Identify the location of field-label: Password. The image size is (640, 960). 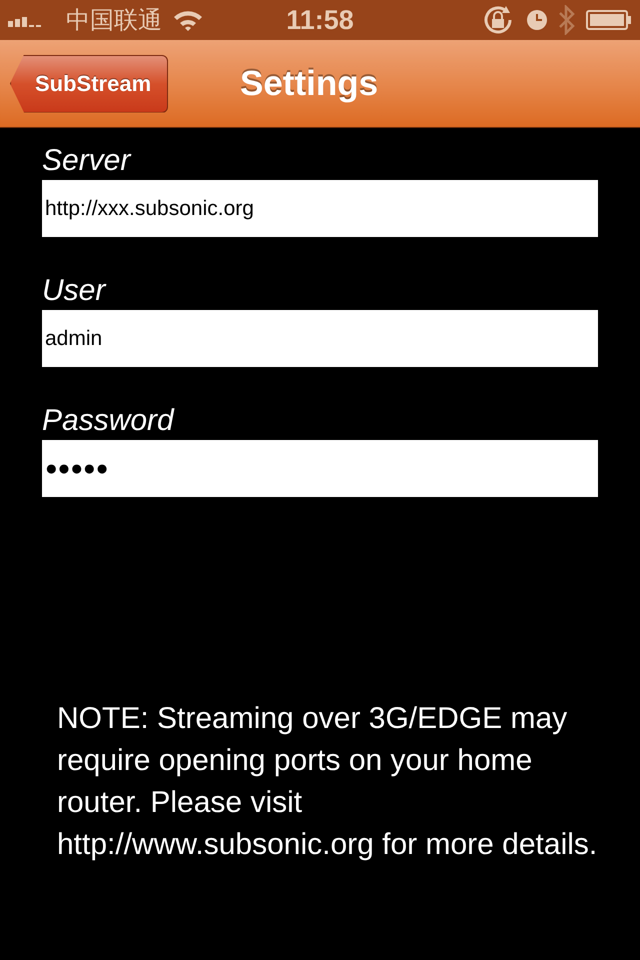
(109, 421).